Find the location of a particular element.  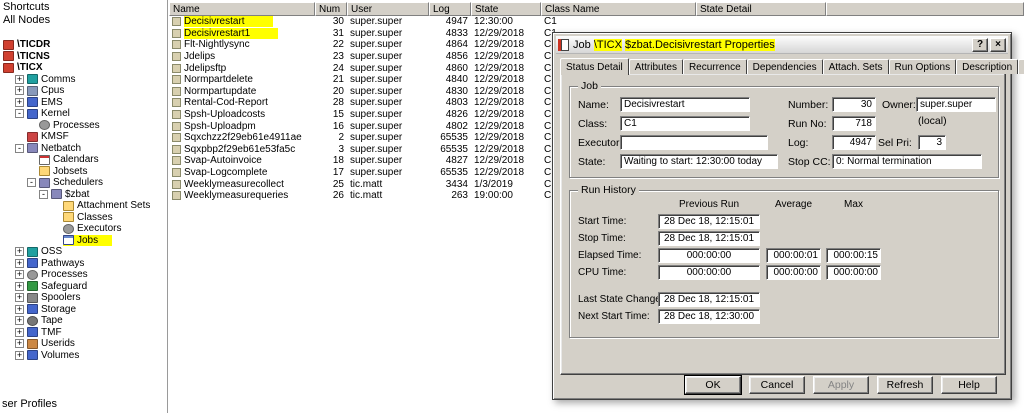

tree-item-safeguard: + Safeguard is located at coordinates (83, 287).